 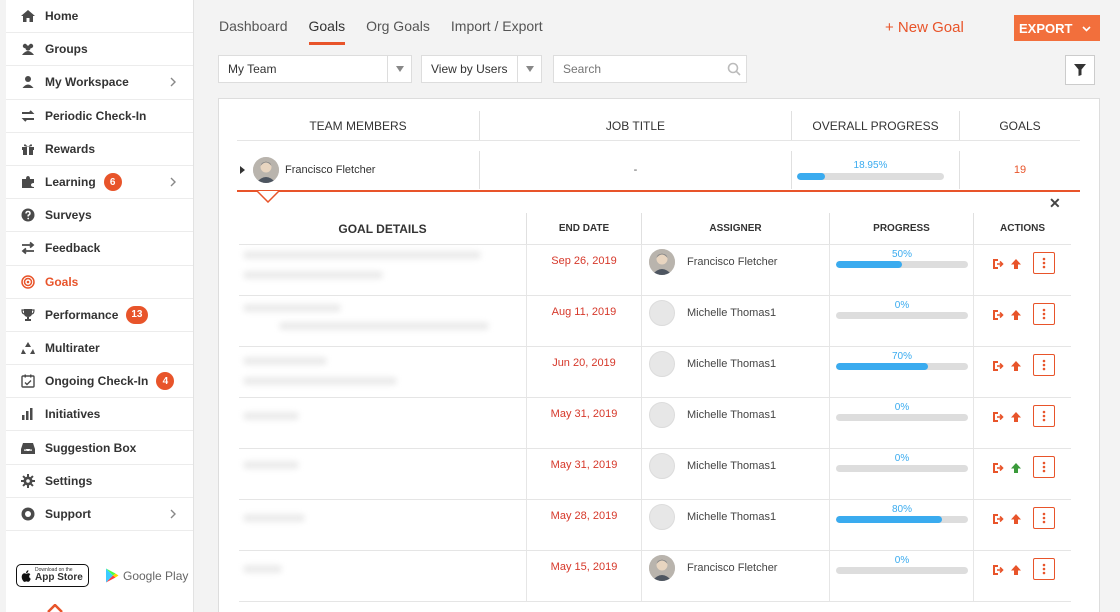 I want to click on end-date: Sep 26, 2019, so click(x=584, y=270).